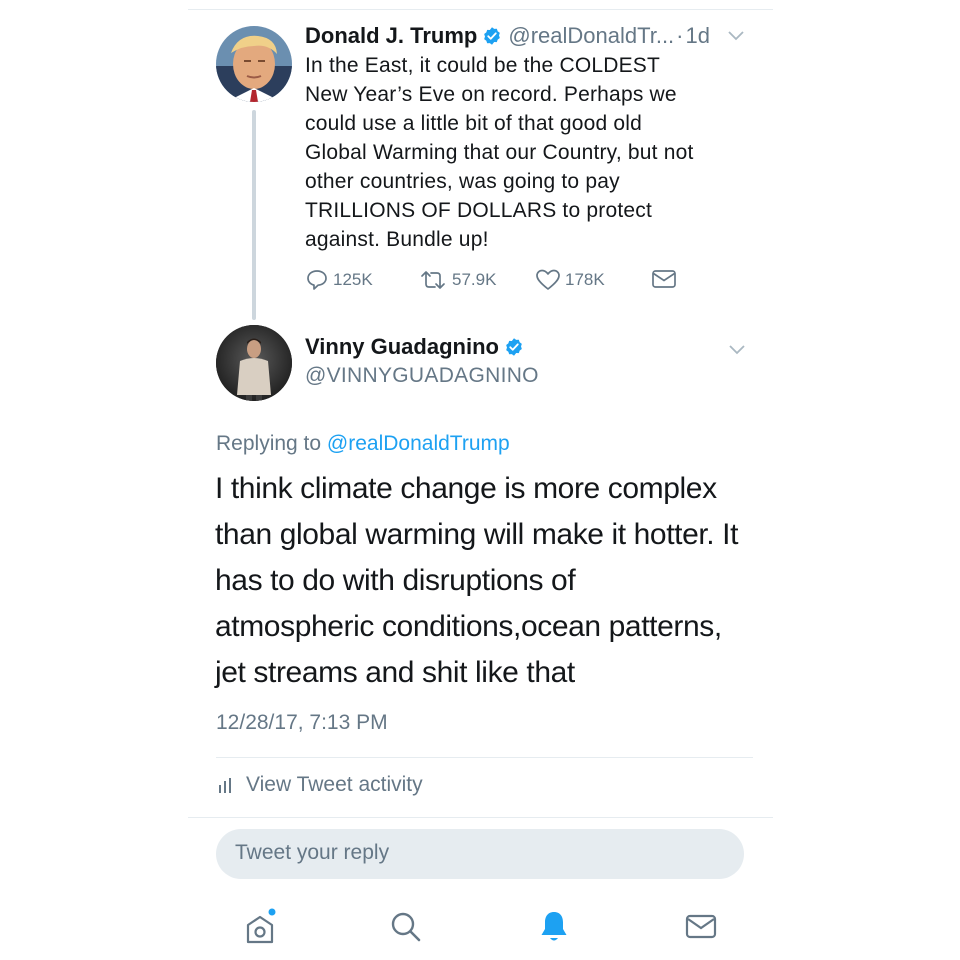  I want to click on bottom-tab-bar, so click(480, 925).